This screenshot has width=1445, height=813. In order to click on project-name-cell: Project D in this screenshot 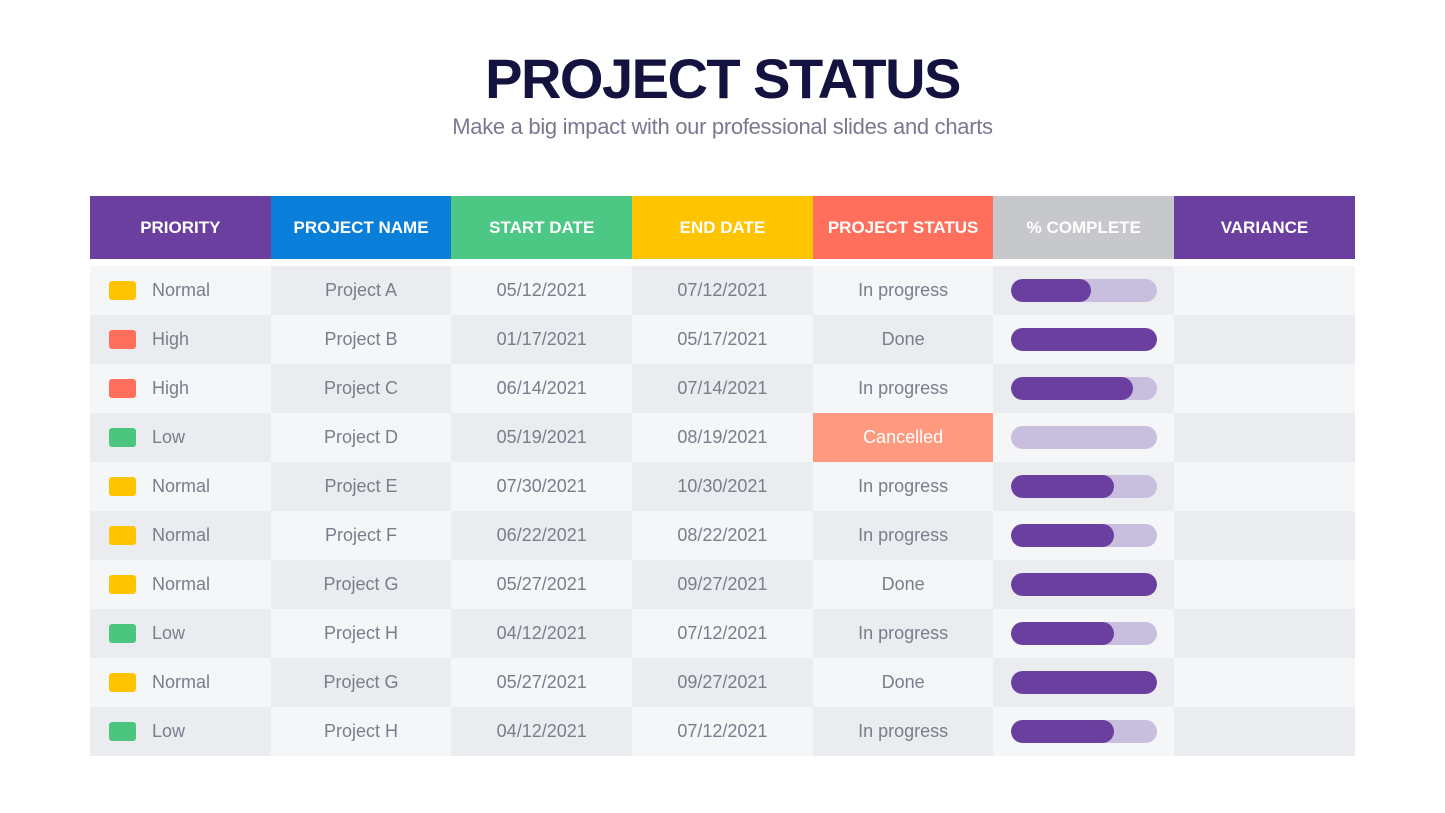, I will do `click(361, 437)`.